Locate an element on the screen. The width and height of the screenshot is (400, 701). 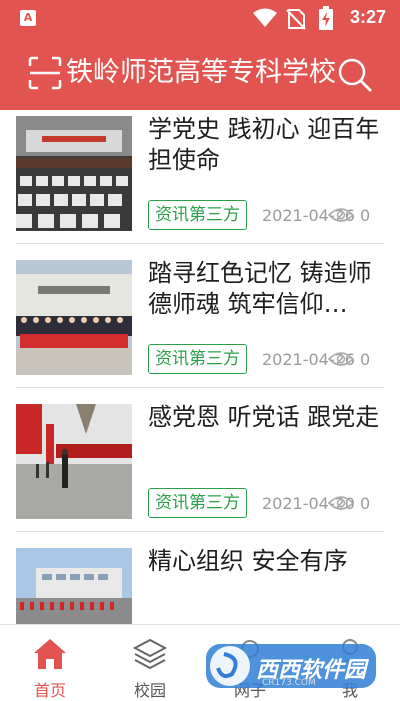
tab-label: 校园 is located at coordinates (149, 690).